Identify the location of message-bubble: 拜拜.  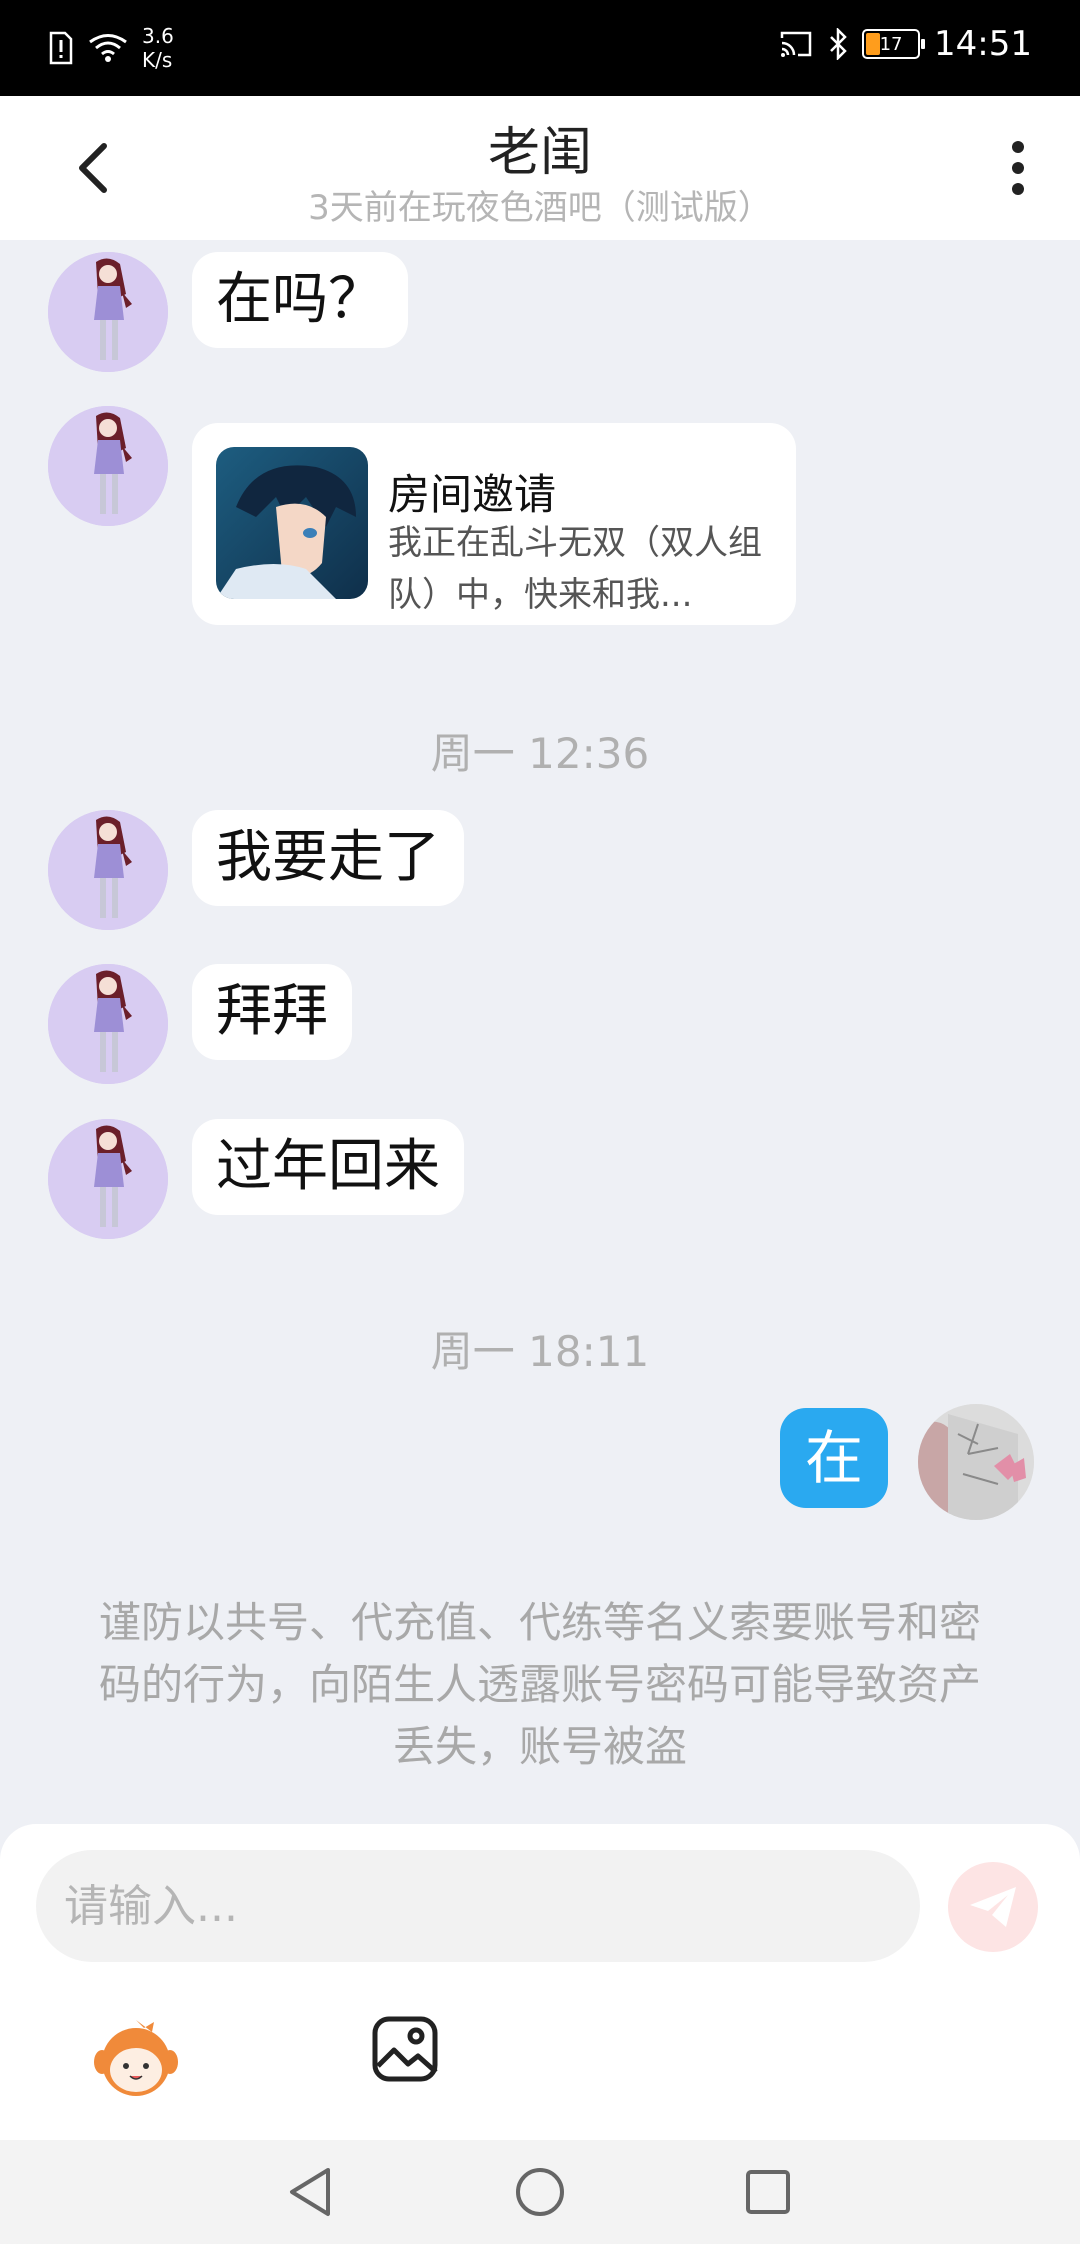
(272, 1012).